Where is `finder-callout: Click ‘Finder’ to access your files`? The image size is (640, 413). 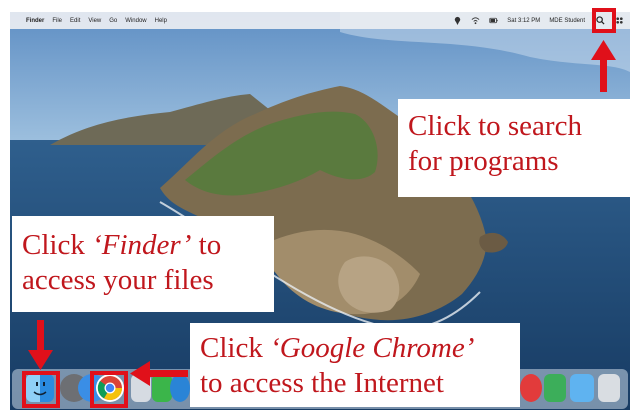
finder-callout: Click ‘Finder’ to access your files is located at coordinates (143, 264).